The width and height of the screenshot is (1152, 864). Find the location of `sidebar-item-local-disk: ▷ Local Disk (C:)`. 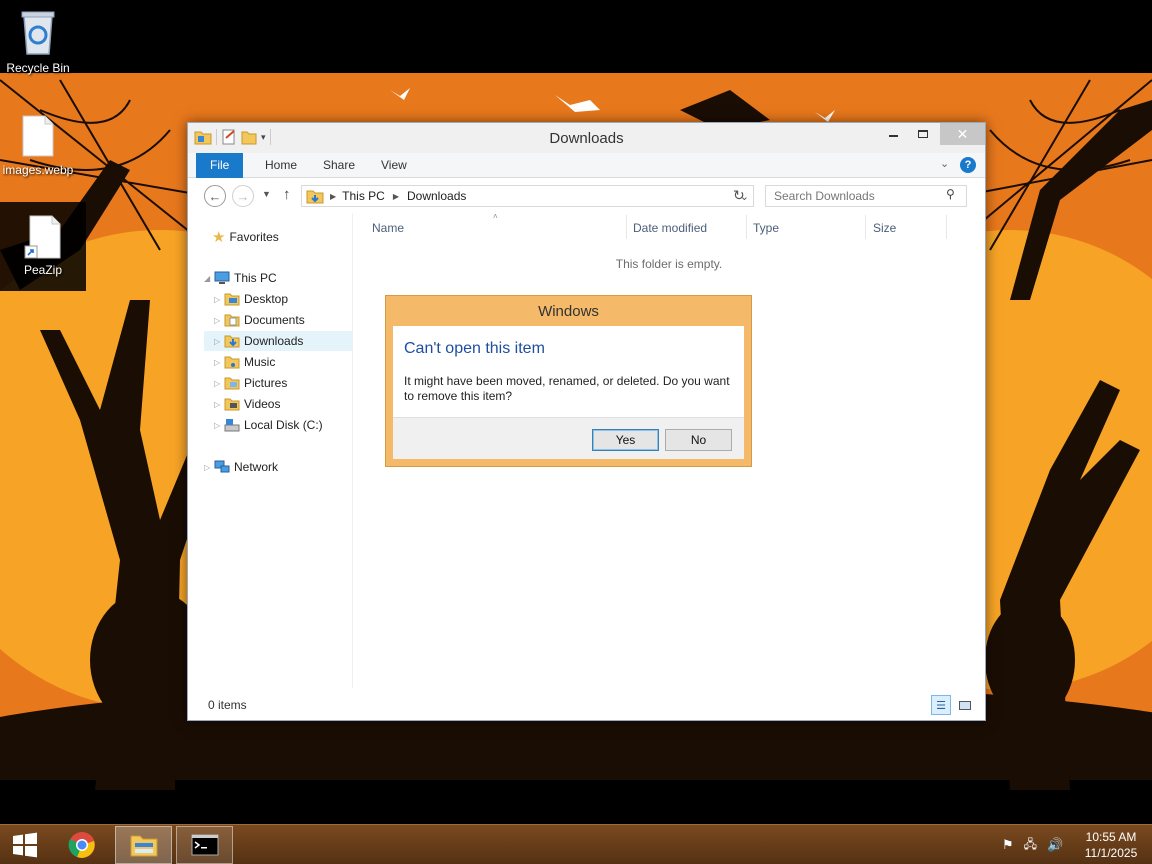

sidebar-item-local-disk: ▷ Local Disk (C:) is located at coordinates (268, 425).